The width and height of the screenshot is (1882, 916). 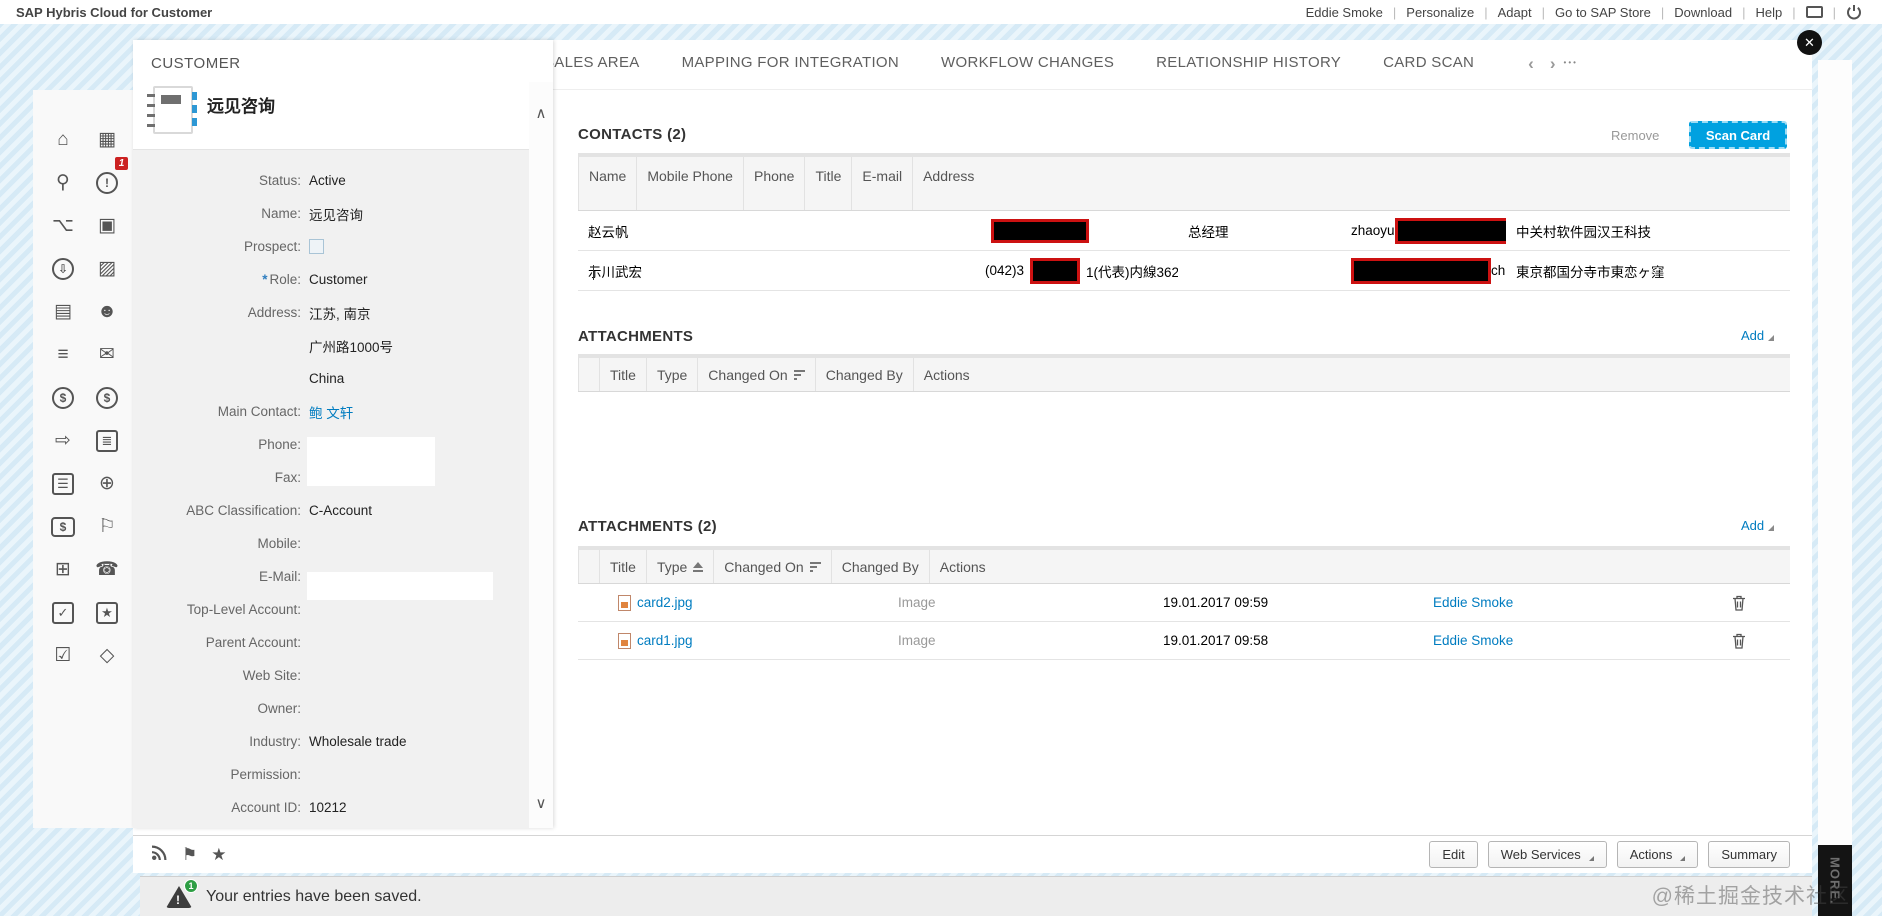 What do you see at coordinates (191, 885) in the screenshot?
I see `message-count-badge: 1` at bounding box center [191, 885].